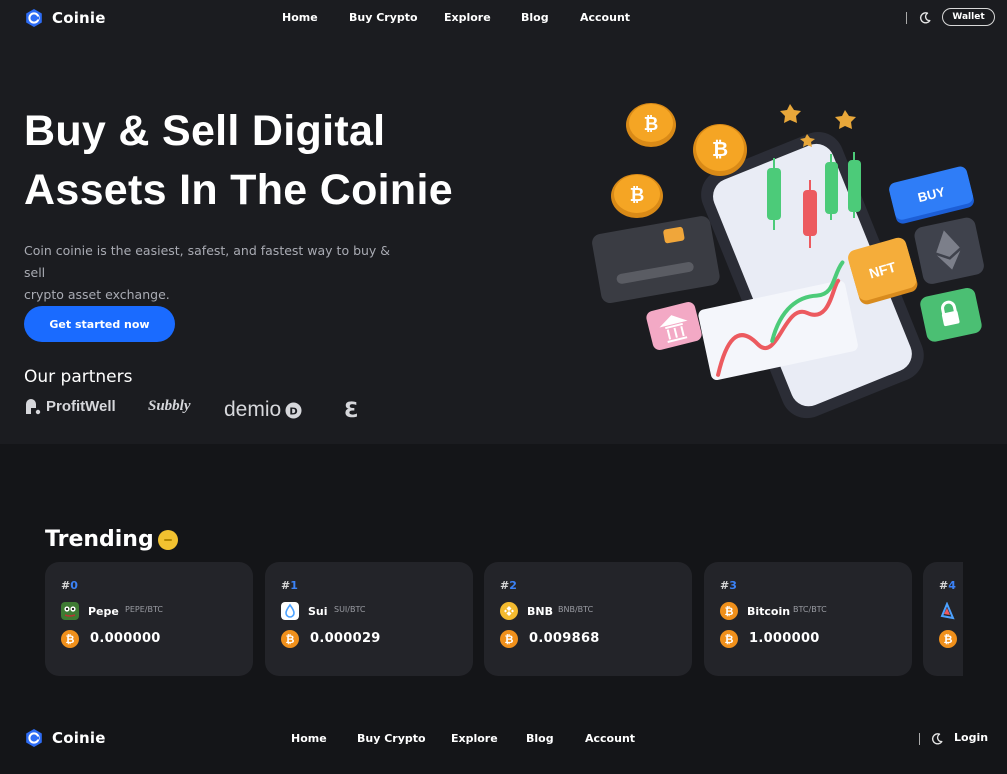 The width and height of the screenshot is (1007, 774). What do you see at coordinates (564, 638) in the screenshot?
I see `coin-price: 0.009868` at bounding box center [564, 638].